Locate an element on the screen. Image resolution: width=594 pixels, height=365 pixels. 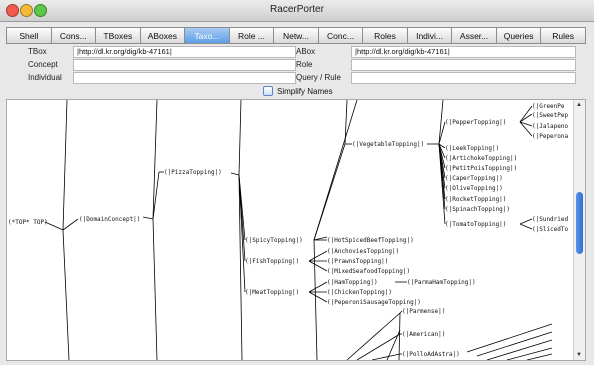
tab-aboxes: ABoxes is located at coordinates (162, 35).